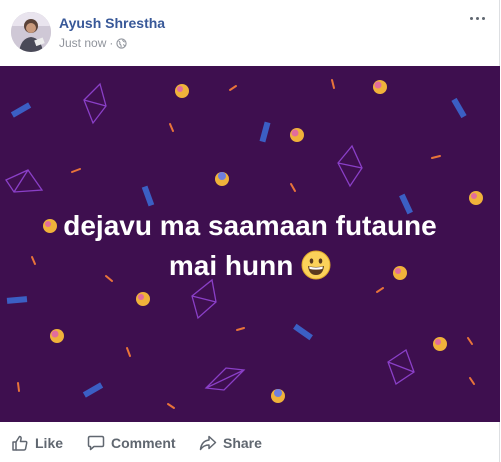 This screenshot has width=501, height=462. What do you see at coordinates (250, 33) in the screenshot?
I see `post-header: Ayush Shrestha Just now ·` at bounding box center [250, 33].